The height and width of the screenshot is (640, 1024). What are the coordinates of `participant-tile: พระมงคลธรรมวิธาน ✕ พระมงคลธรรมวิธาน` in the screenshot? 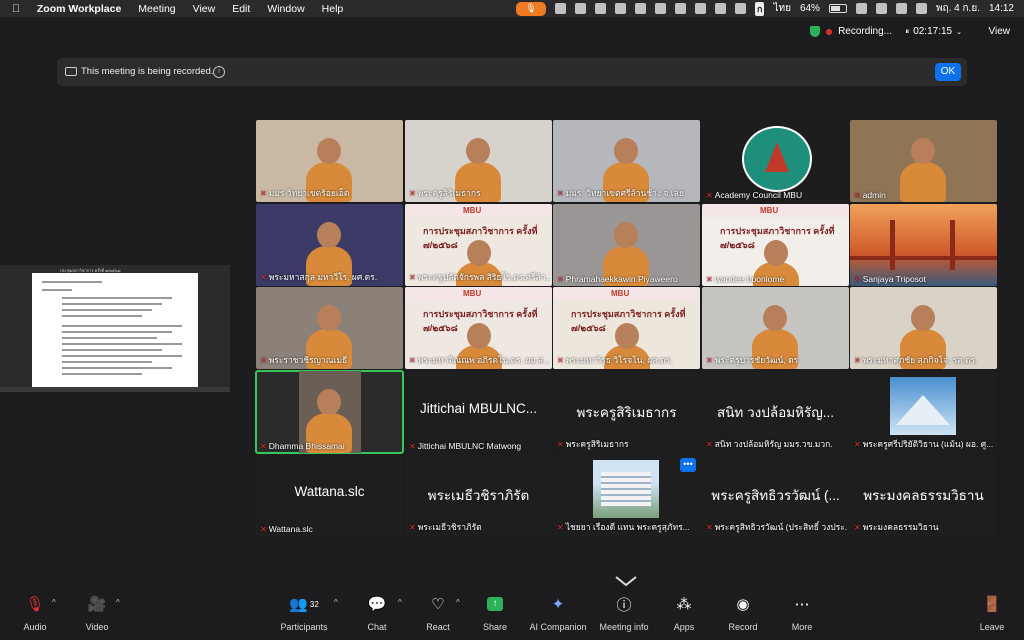 It's located at (923, 495).